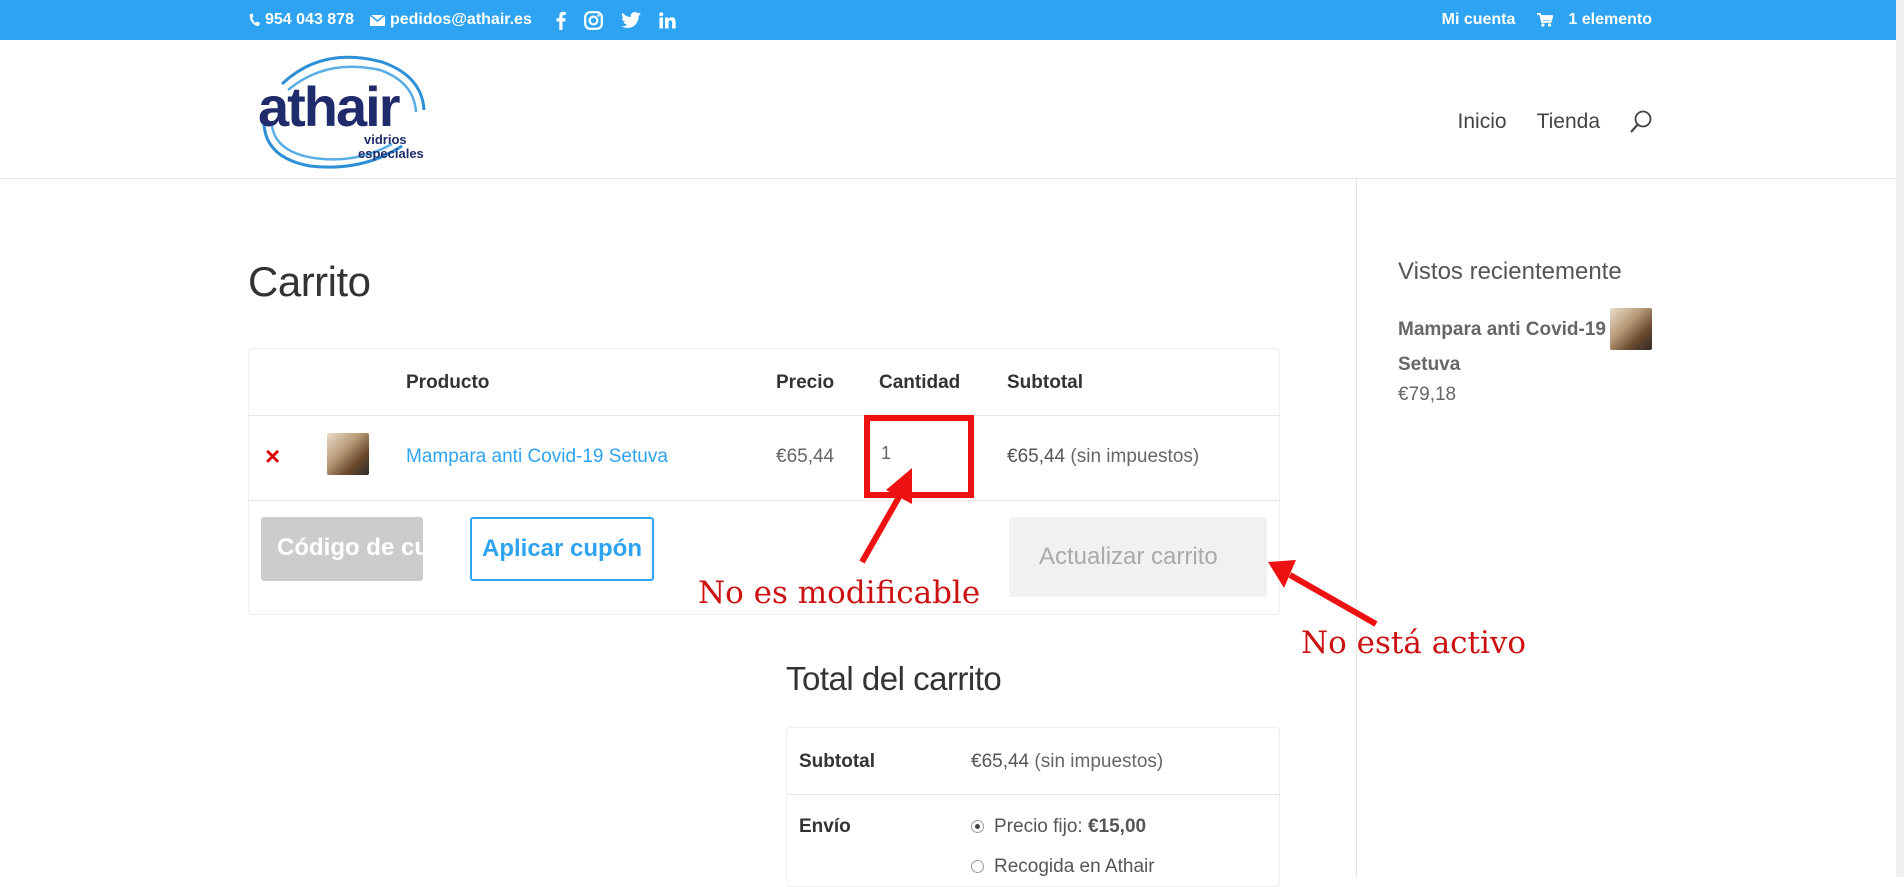 The width and height of the screenshot is (1904, 887). What do you see at coordinates (825, 826) in the screenshot?
I see `shipping-label: Envío` at bounding box center [825, 826].